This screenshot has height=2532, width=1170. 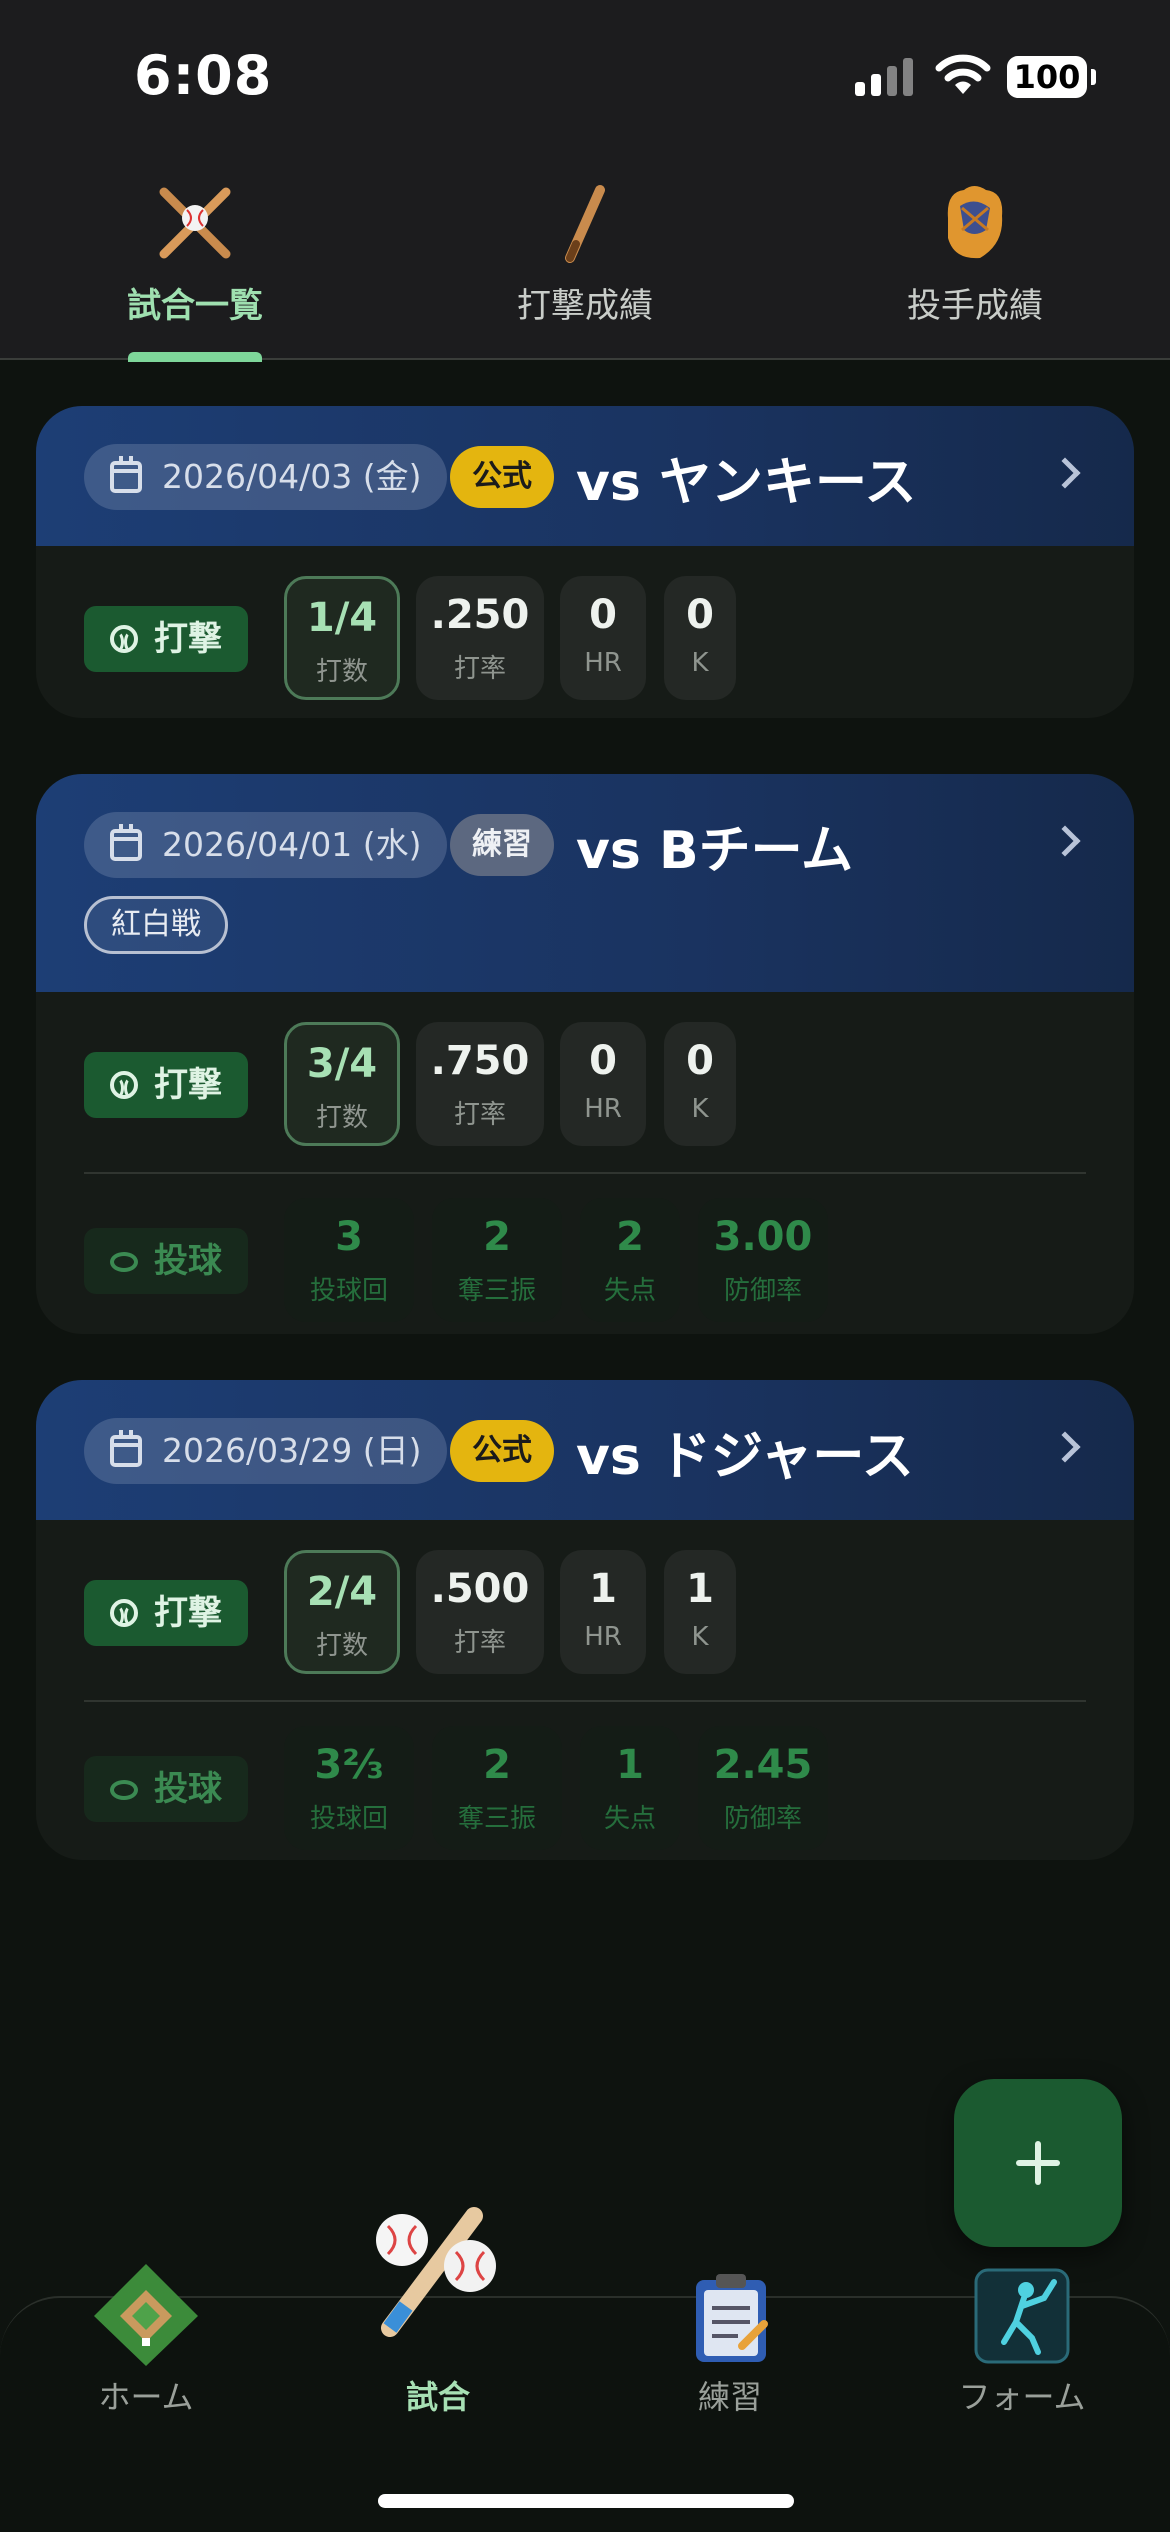 I want to click on nav-practice: 練習, so click(x=730, y=2386).